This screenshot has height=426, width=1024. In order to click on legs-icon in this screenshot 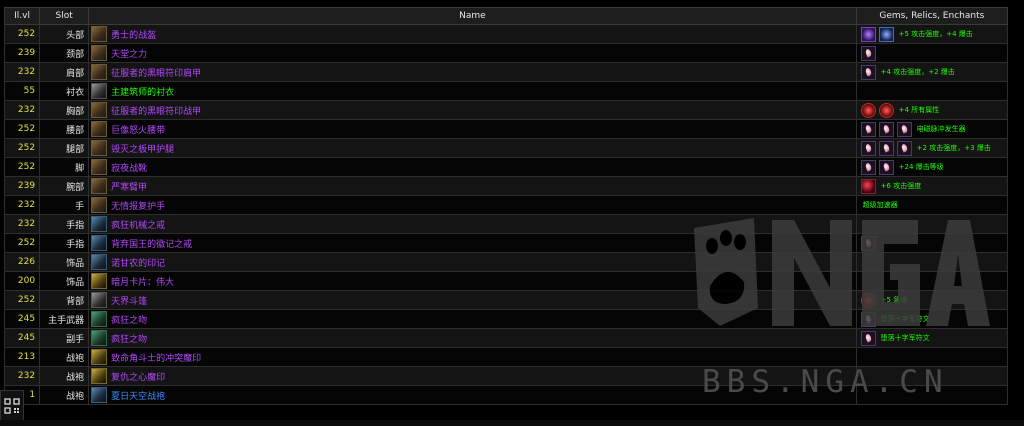, I will do `click(99, 148)`.